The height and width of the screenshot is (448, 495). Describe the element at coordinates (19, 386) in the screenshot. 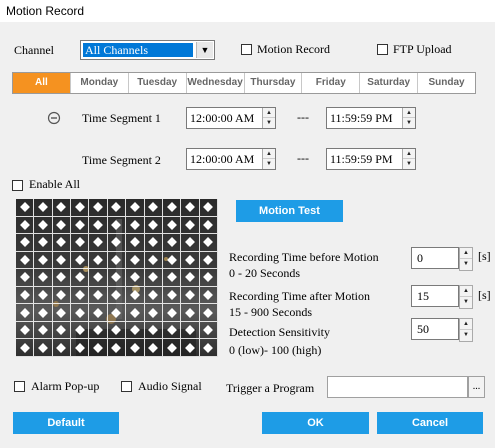

I see `alarm-popup-checkbox` at that location.